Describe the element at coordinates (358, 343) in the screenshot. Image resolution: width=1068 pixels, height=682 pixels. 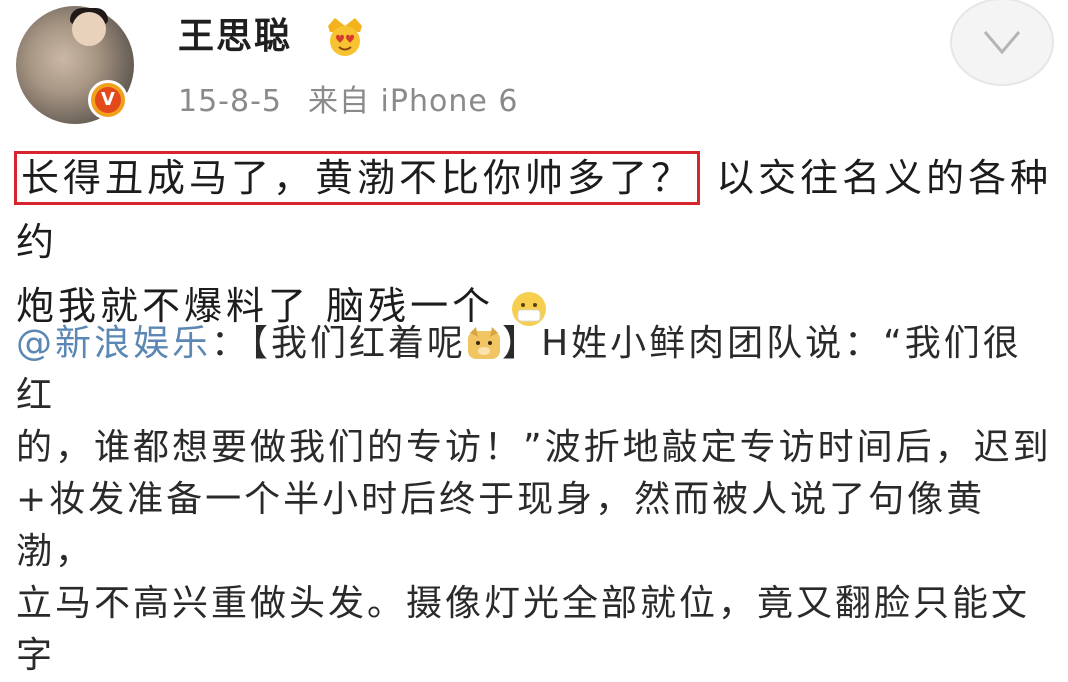
I see `topic-open: 【我们红着呢` at that location.